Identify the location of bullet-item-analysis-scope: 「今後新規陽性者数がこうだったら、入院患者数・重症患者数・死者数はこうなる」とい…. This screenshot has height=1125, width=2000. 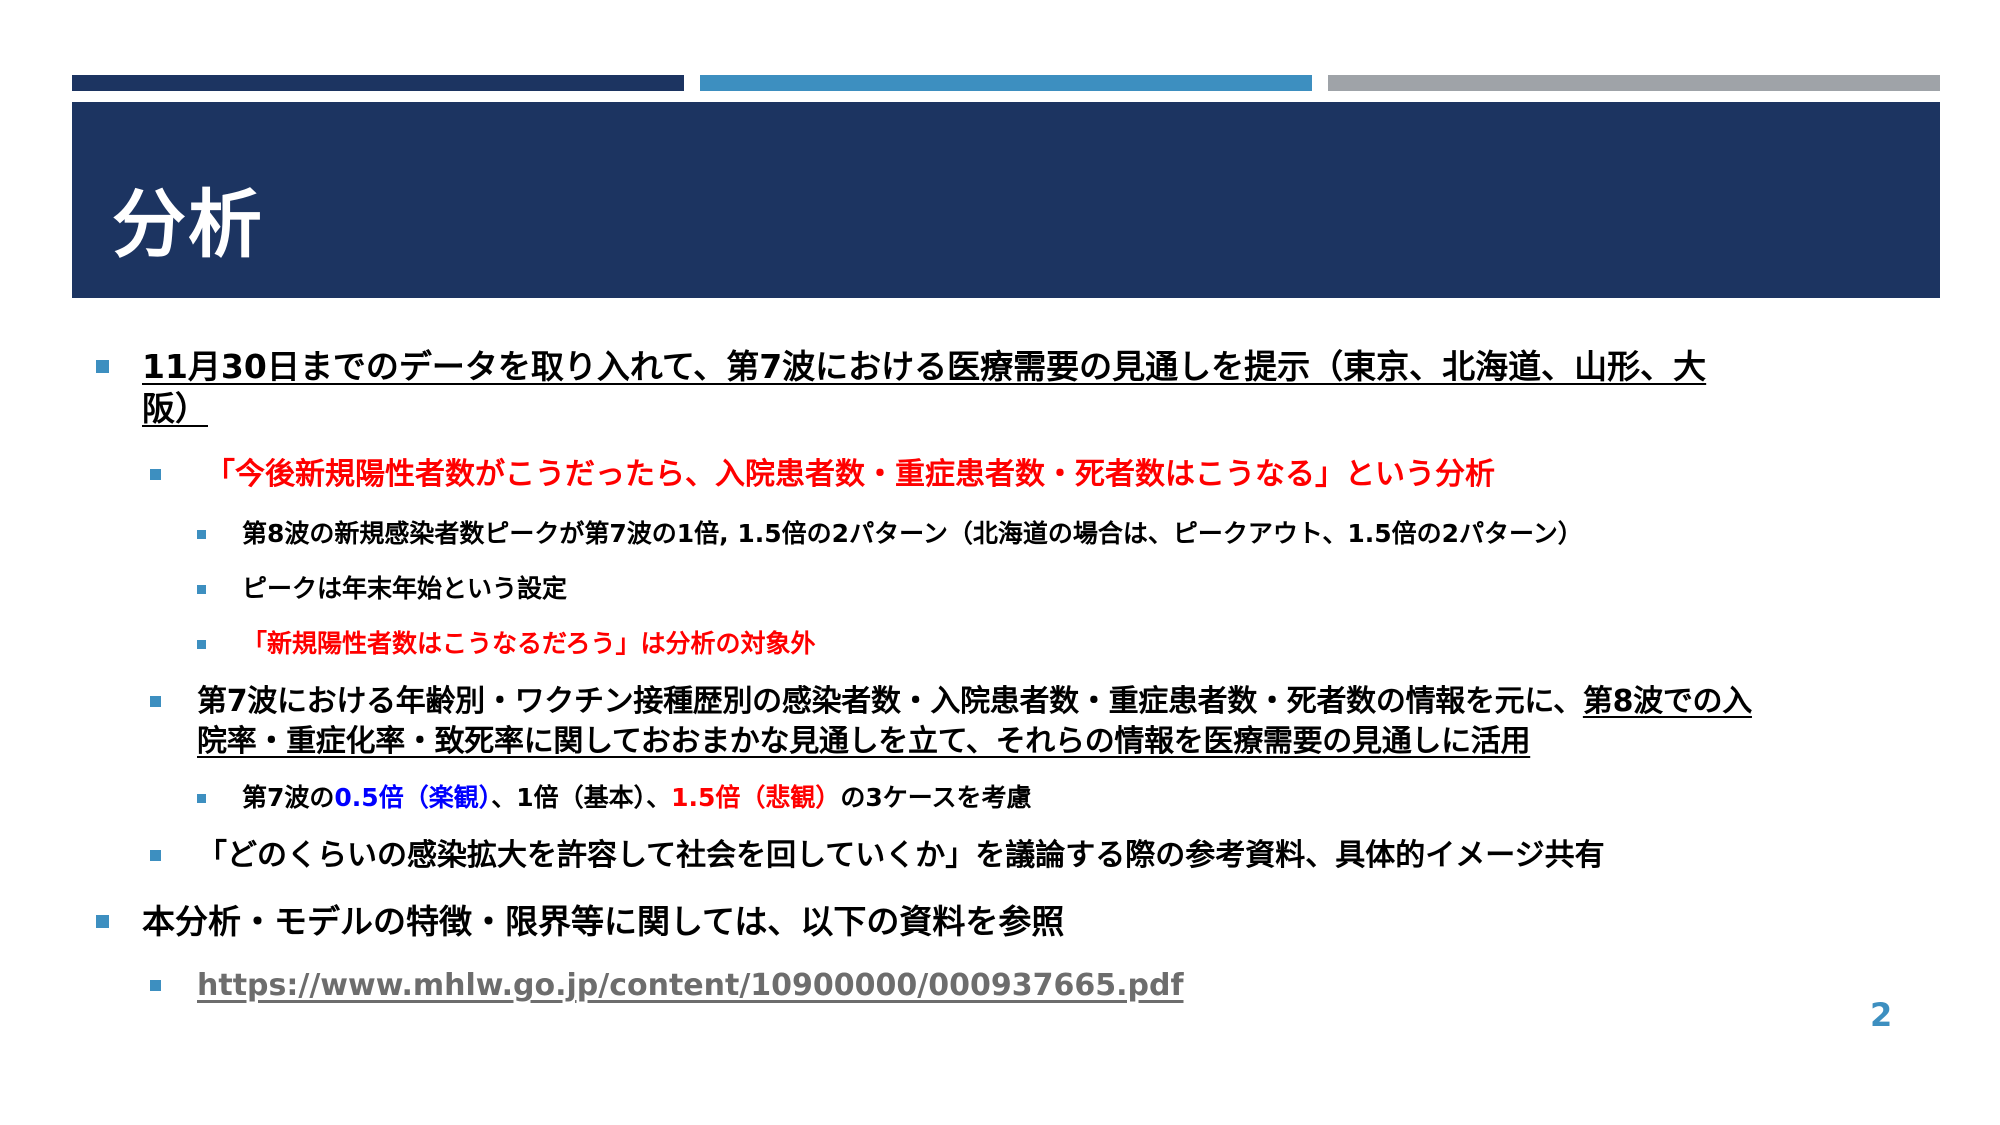
(1027, 475).